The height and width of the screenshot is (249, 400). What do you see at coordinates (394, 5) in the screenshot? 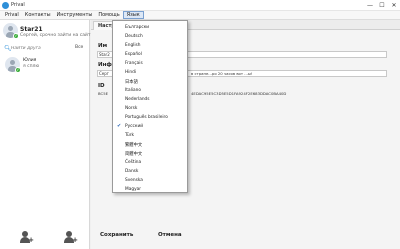
I see `close-button: ✕` at bounding box center [394, 5].